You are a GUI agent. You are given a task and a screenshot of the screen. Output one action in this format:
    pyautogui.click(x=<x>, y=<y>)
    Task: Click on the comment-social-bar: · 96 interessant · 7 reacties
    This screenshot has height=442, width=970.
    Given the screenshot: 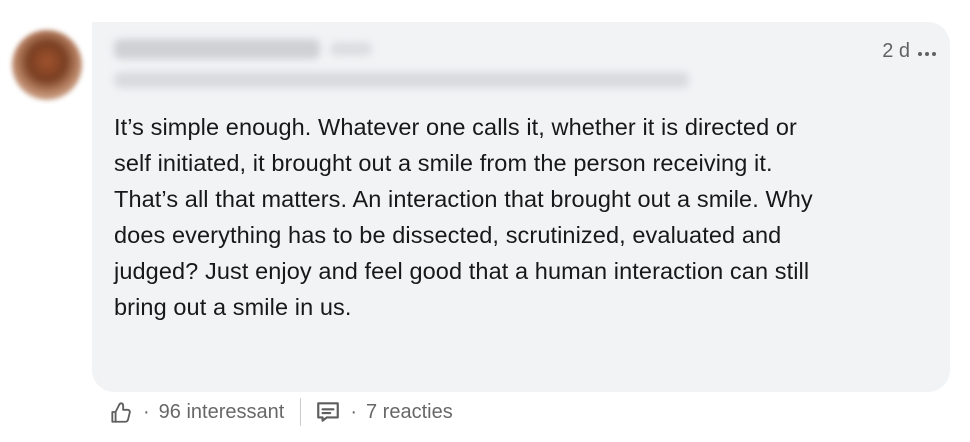 What is the action you would take?
    pyautogui.click(x=280, y=412)
    